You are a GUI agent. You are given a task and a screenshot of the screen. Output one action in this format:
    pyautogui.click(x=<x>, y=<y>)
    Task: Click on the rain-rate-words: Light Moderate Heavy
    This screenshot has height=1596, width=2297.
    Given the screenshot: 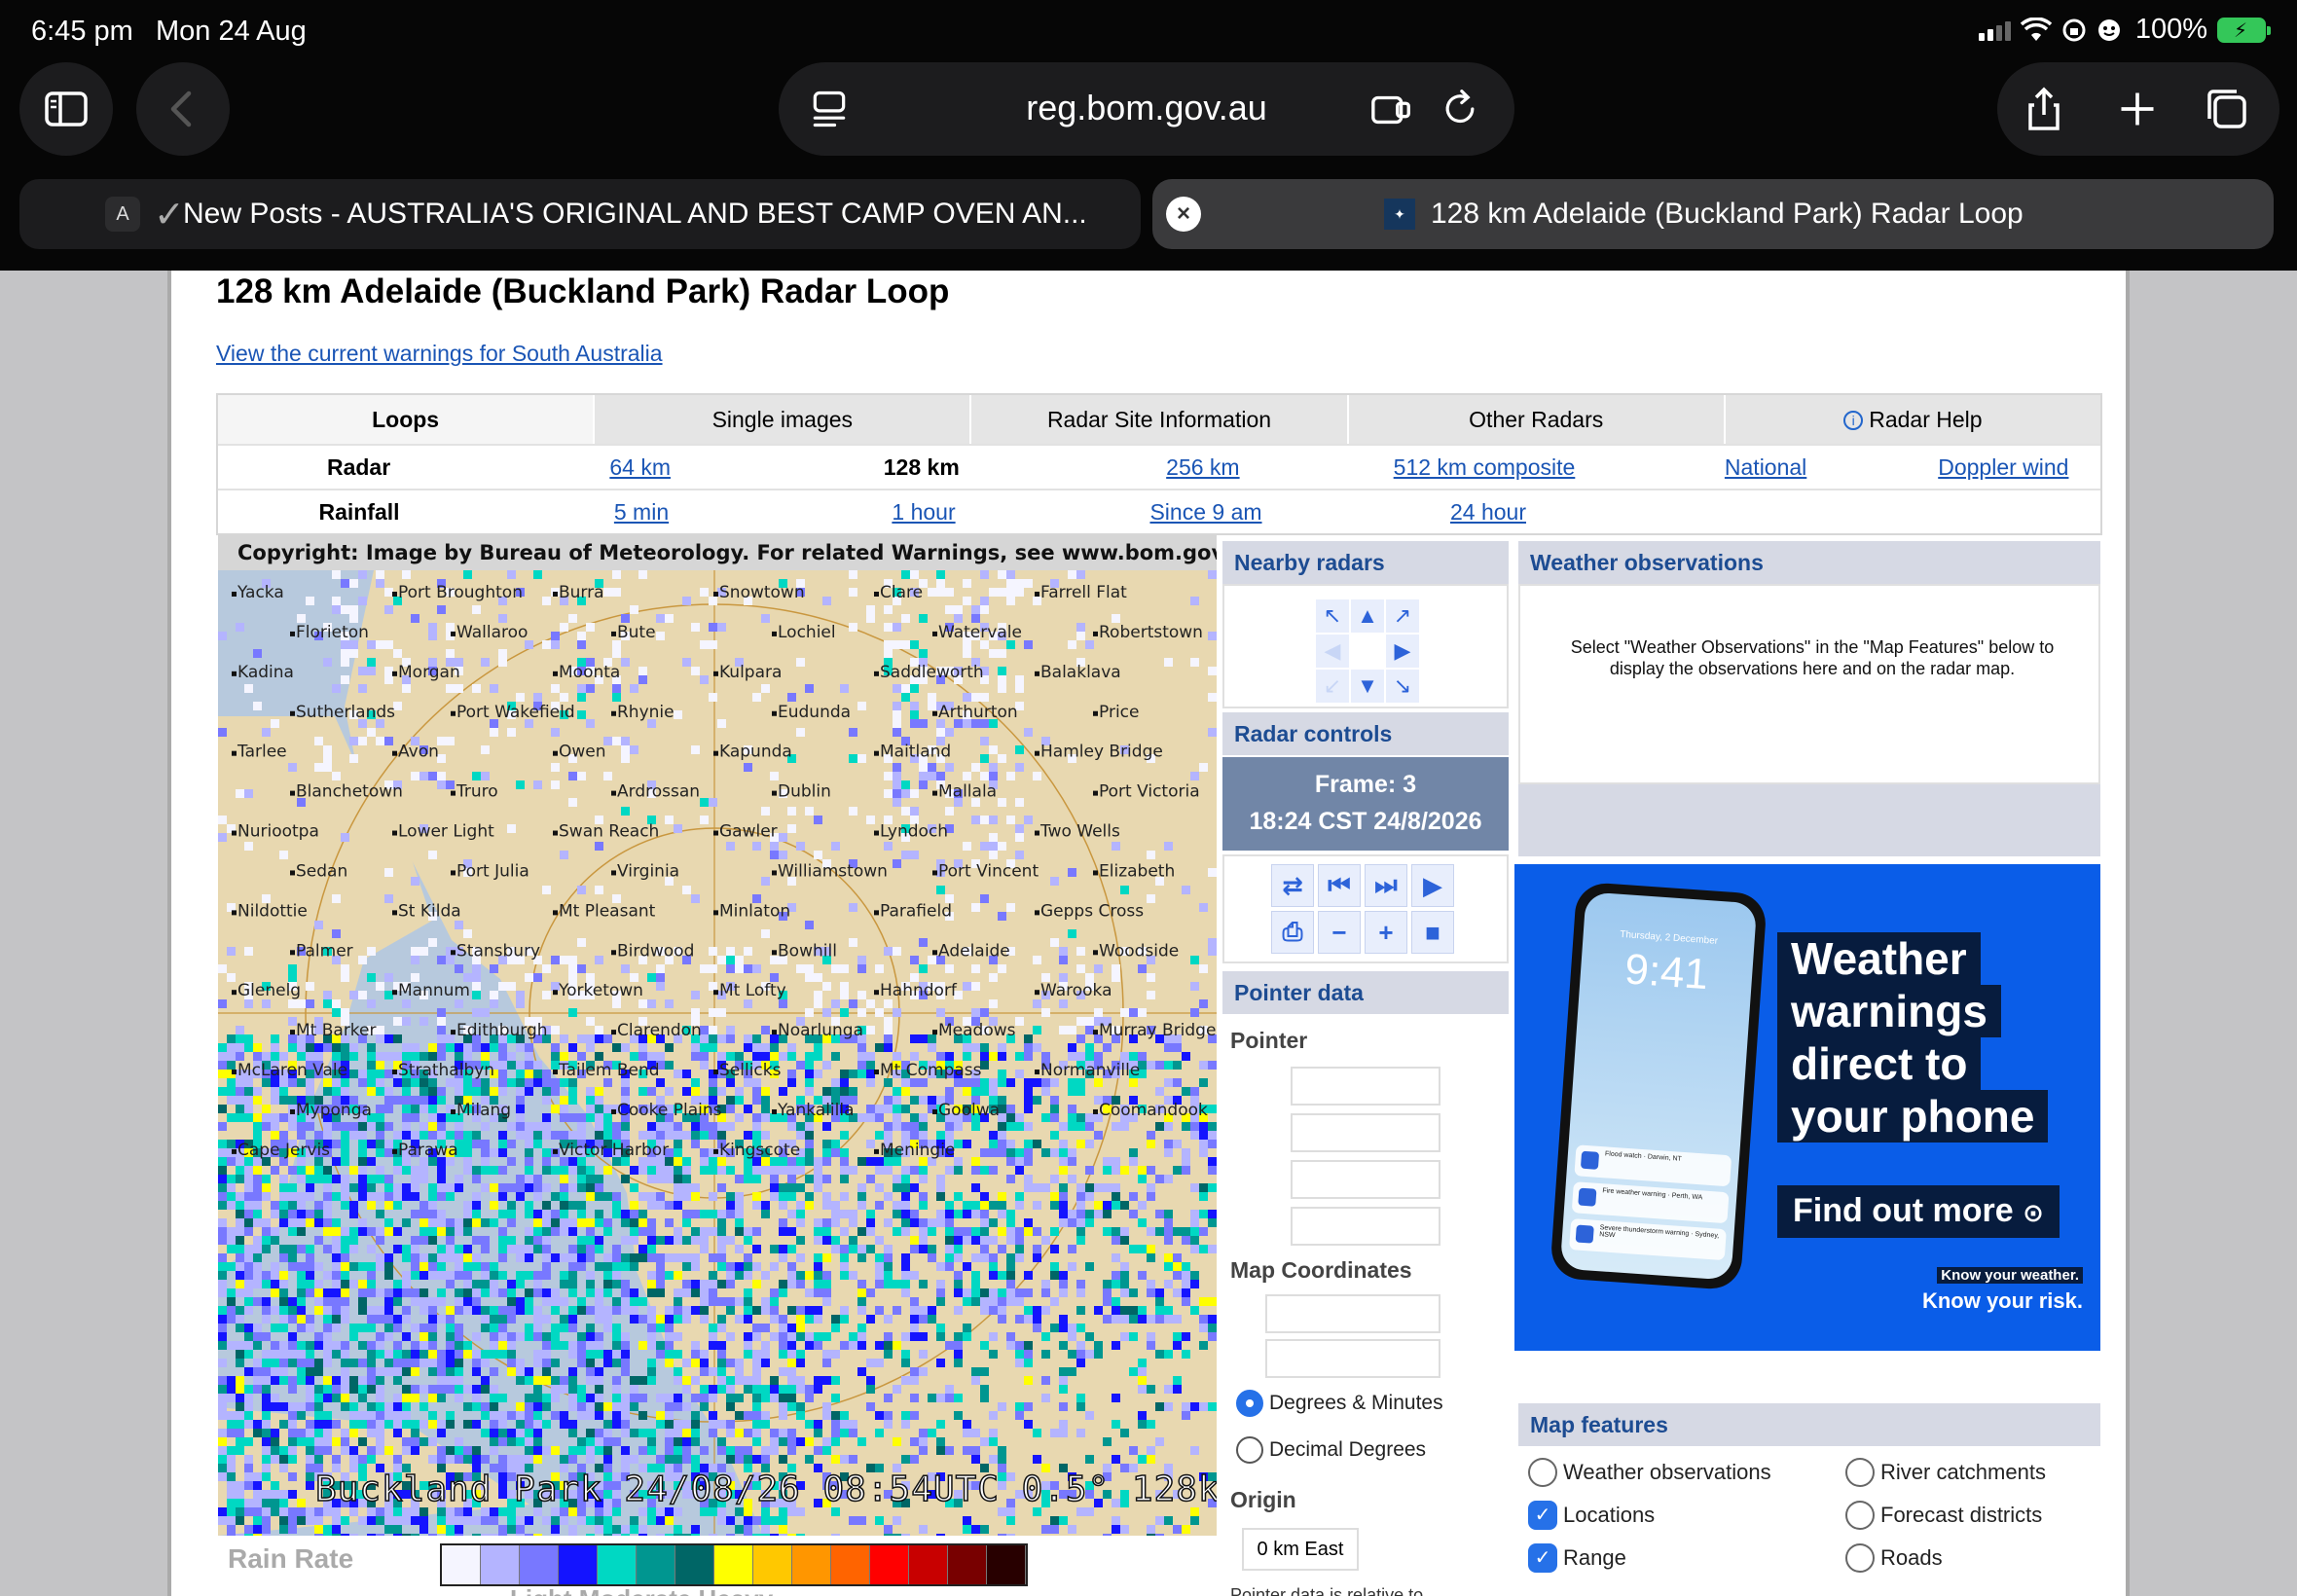 What is the action you would take?
    pyautogui.click(x=641, y=1590)
    